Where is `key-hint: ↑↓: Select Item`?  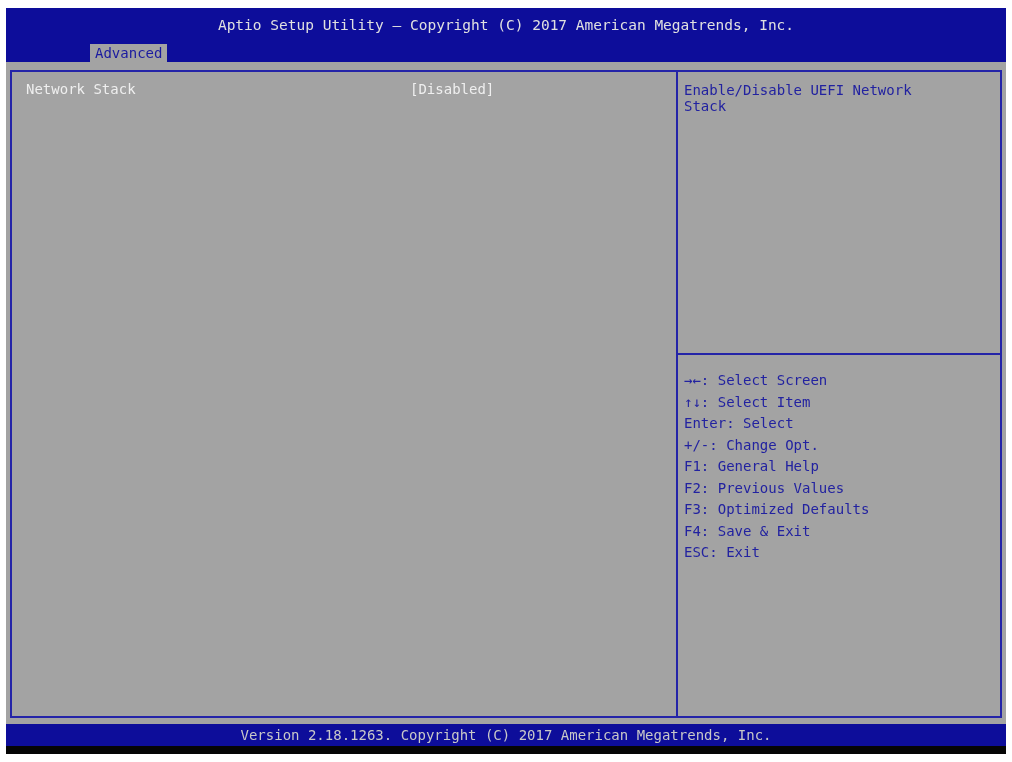
key-hint: ↑↓: Select Item is located at coordinates (748, 401).